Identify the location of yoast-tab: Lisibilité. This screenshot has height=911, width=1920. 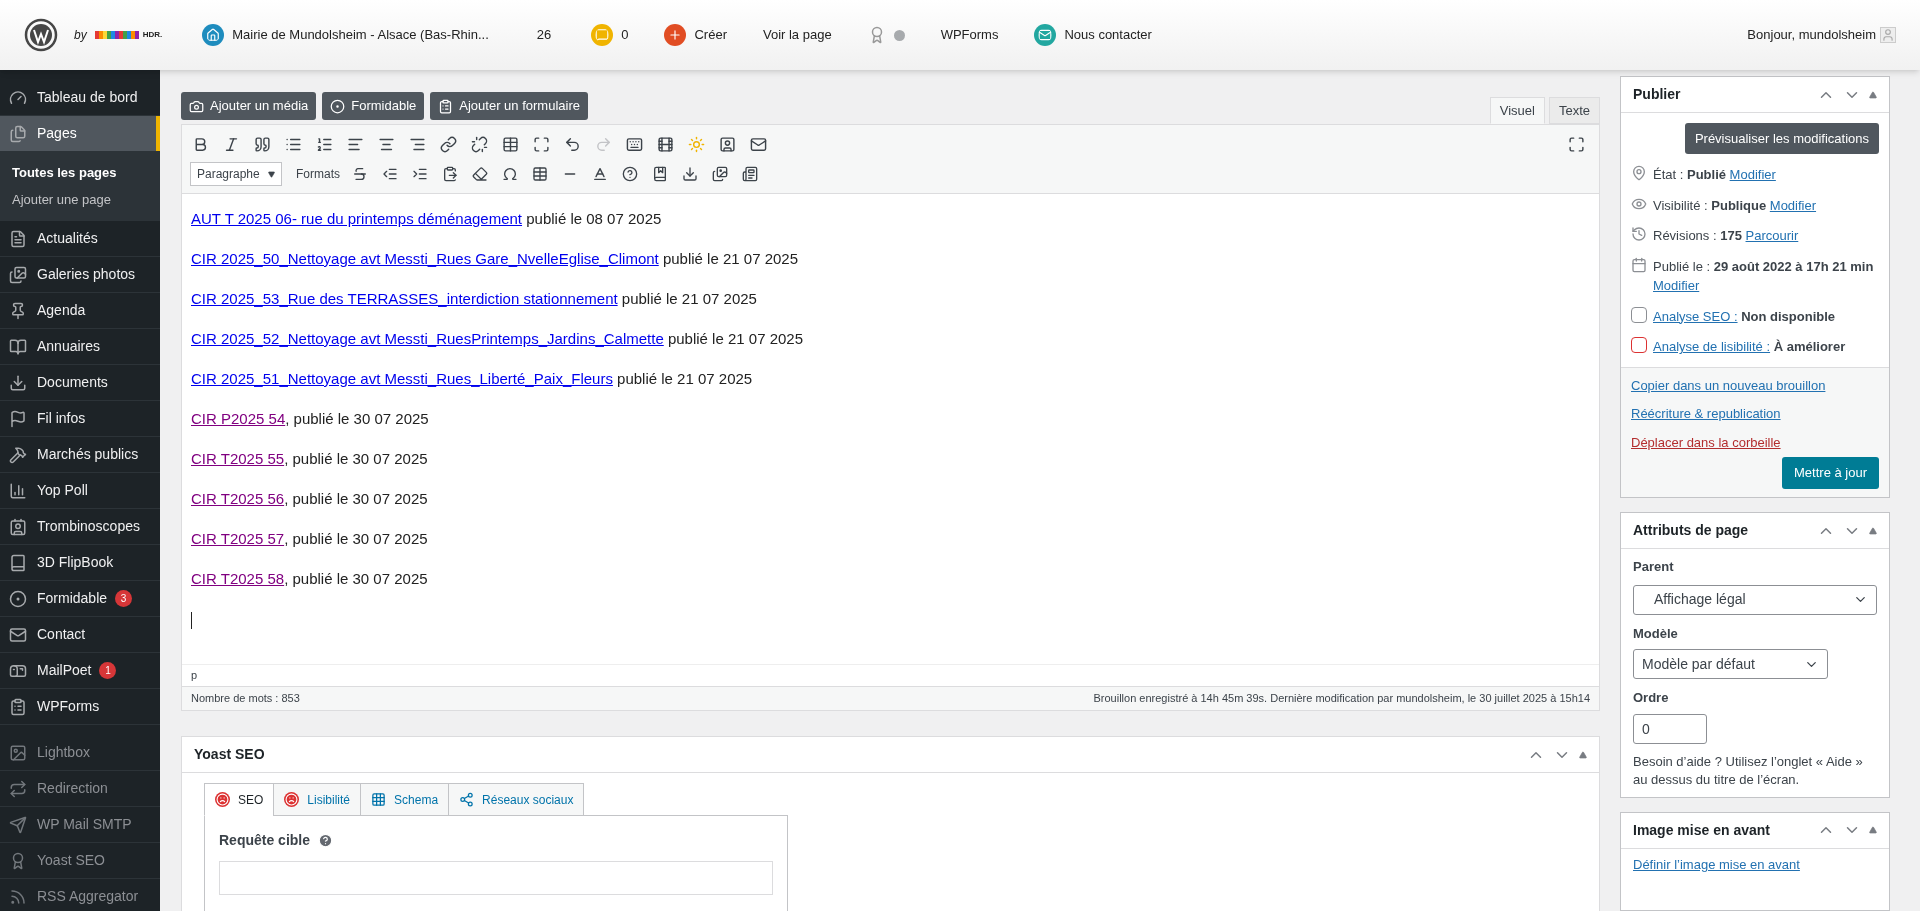
(317, 799).